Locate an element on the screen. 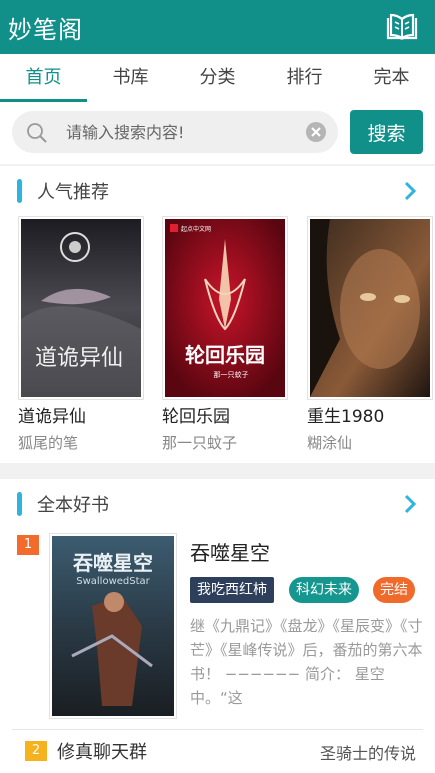  svg-text: 轮回乐园 is located at coordinates (225, 355).